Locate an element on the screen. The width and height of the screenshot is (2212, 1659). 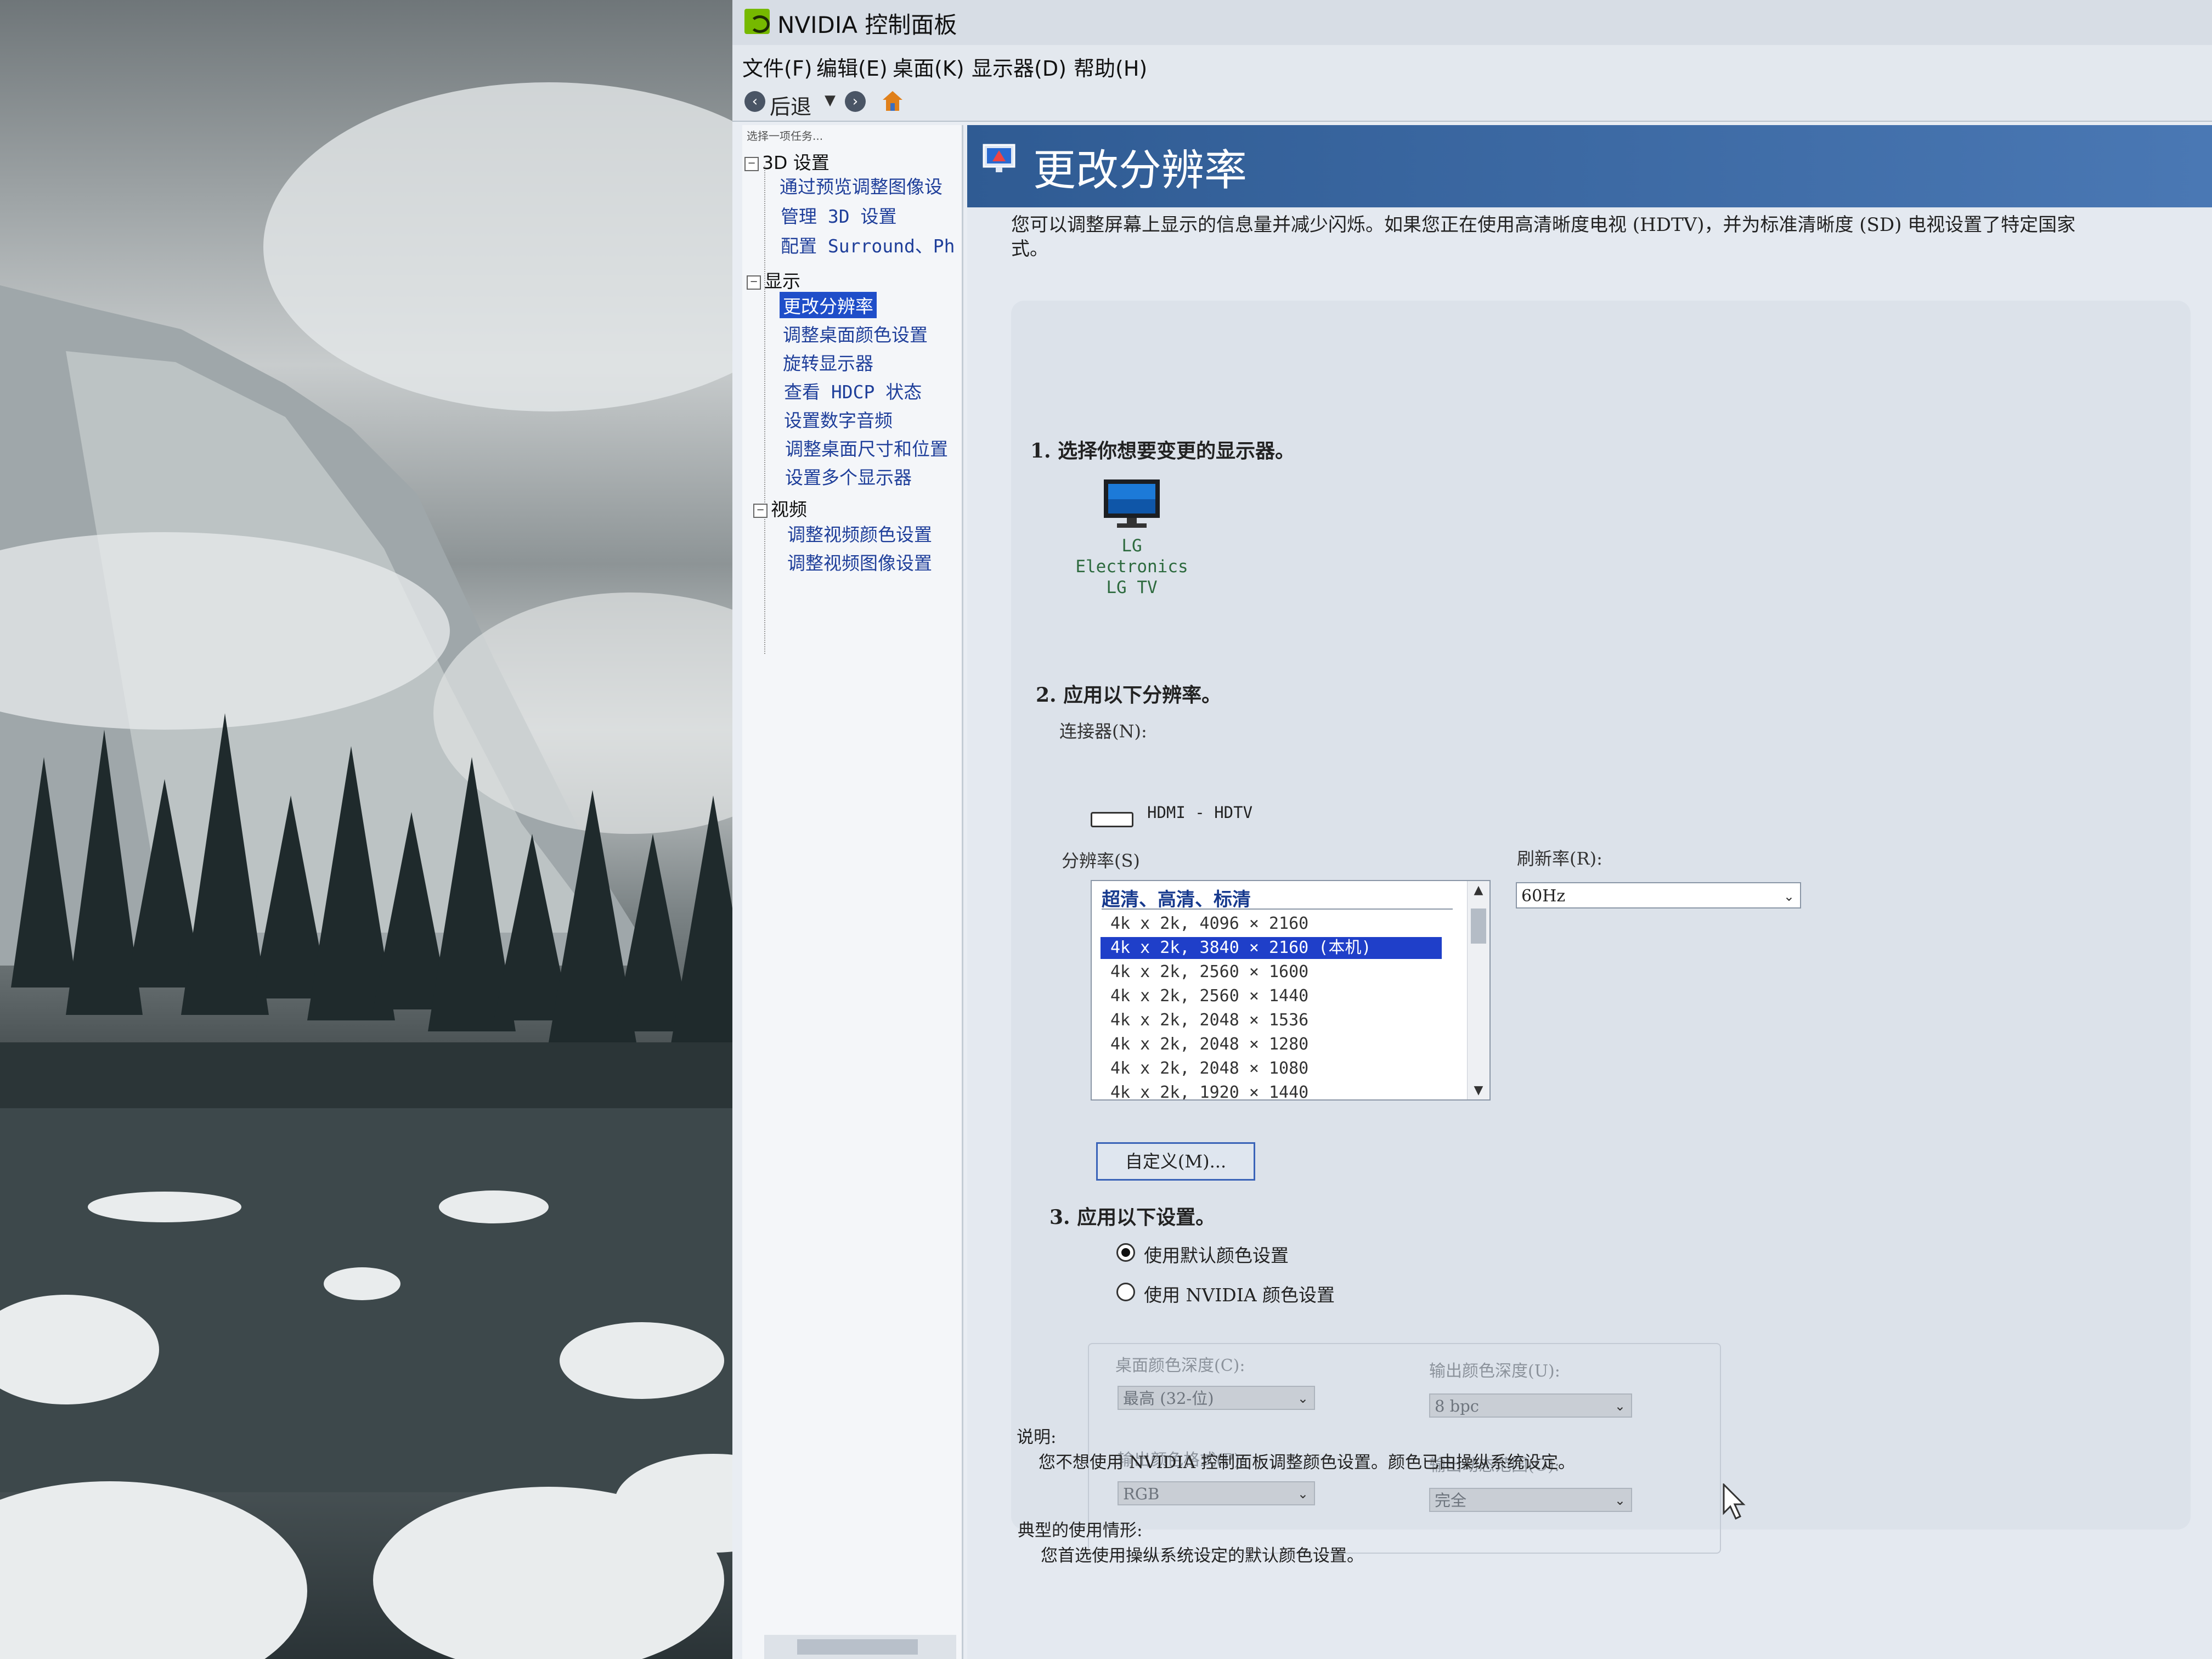
output-color-depth-select: 8 bpc ⌄ is located at coordinates (1531, 1406).